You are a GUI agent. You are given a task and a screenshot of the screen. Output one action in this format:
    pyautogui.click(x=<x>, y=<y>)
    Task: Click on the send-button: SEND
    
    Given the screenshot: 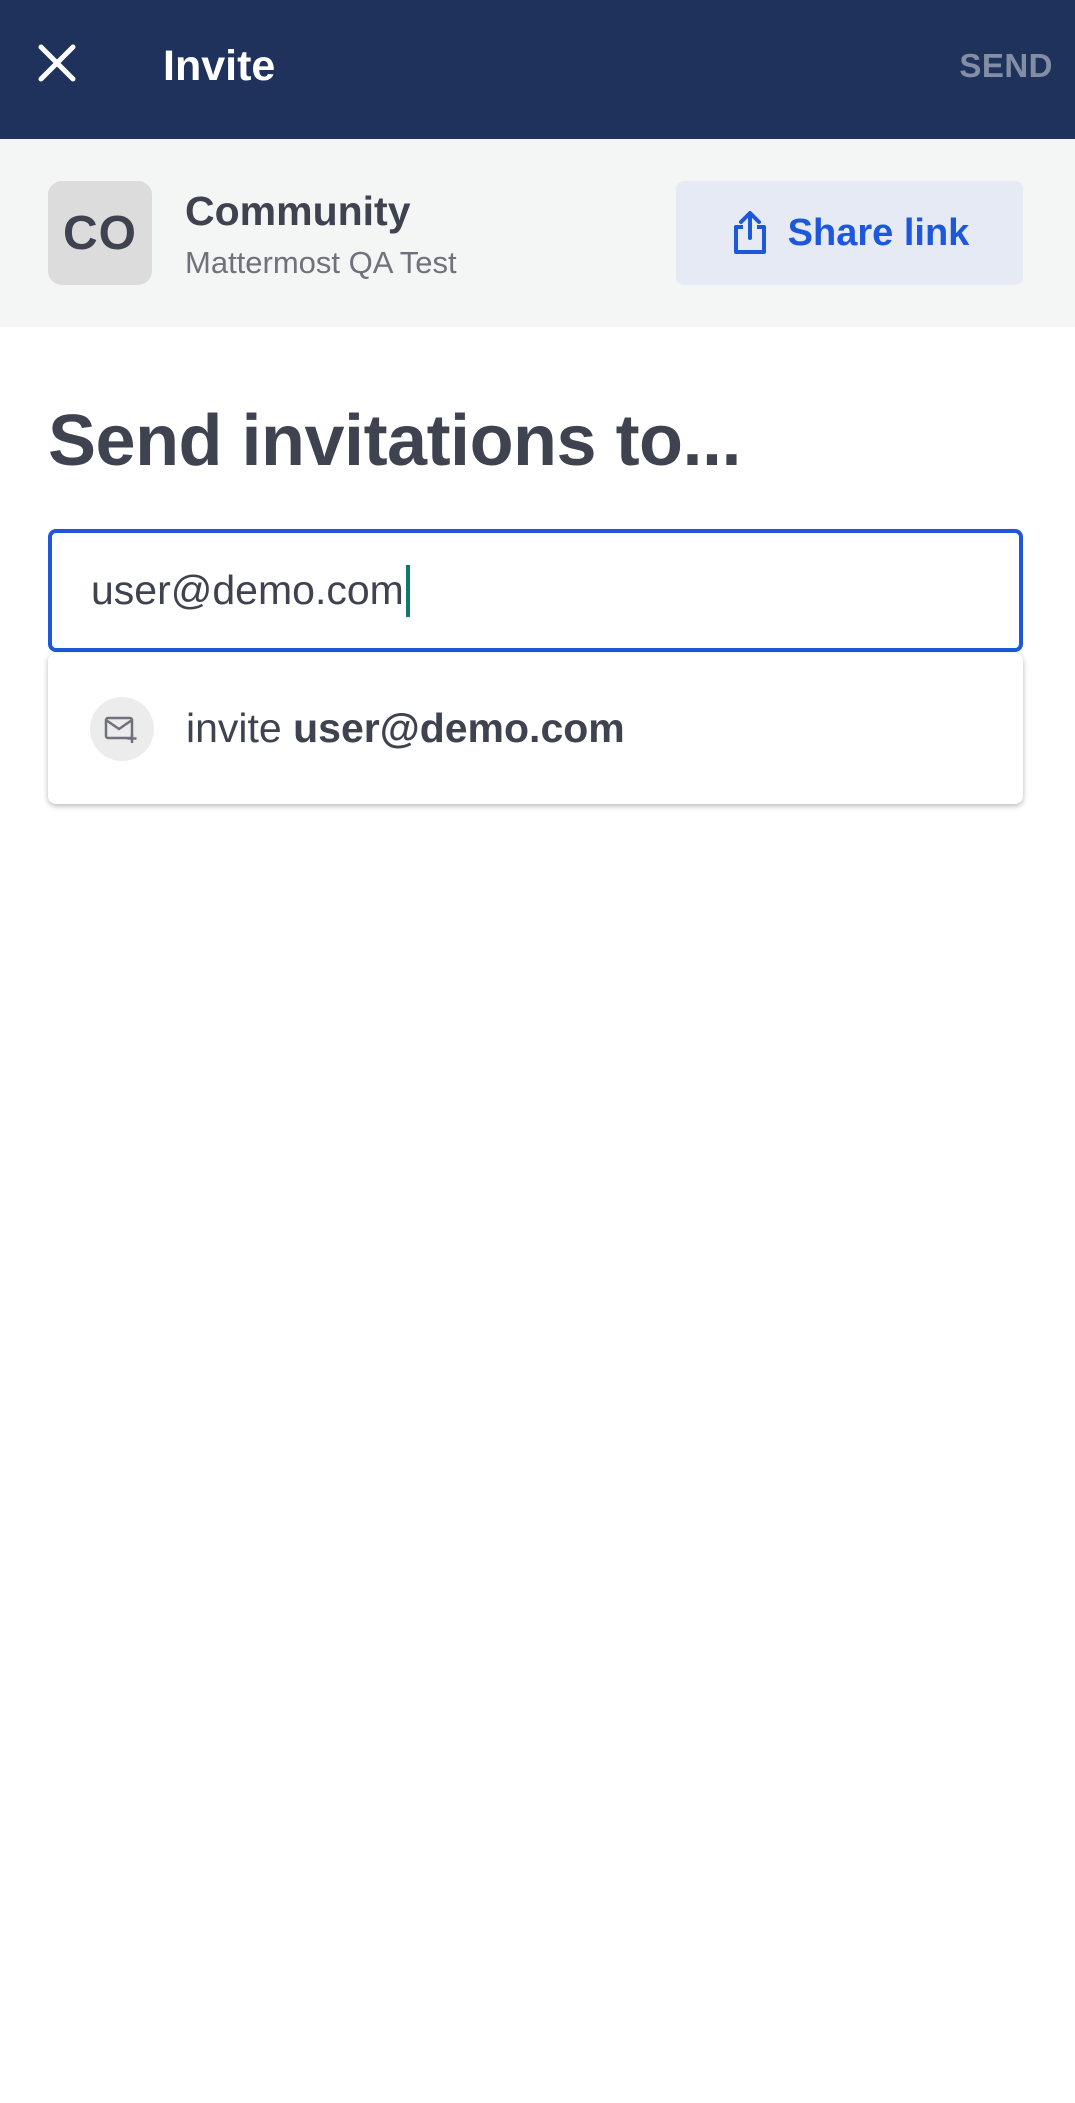 What is the action you would take?
    pyautogui.click(x=1006, y=66)
    